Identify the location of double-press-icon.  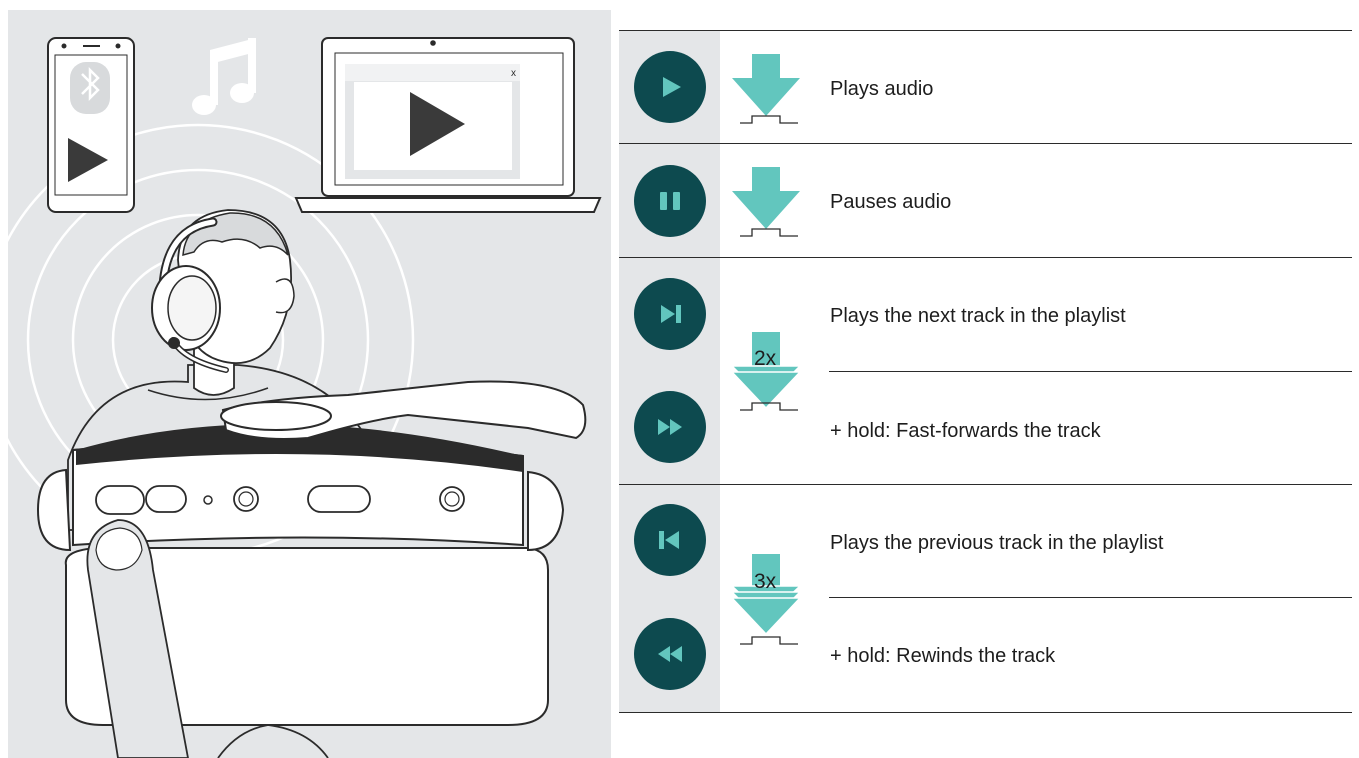
(766, 371).